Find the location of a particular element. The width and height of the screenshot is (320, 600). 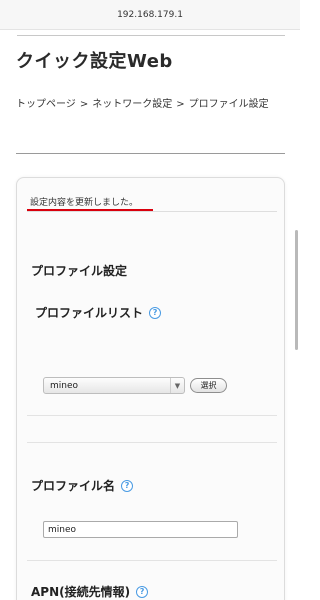

header-top-divider is located at coordinates (151, 35).